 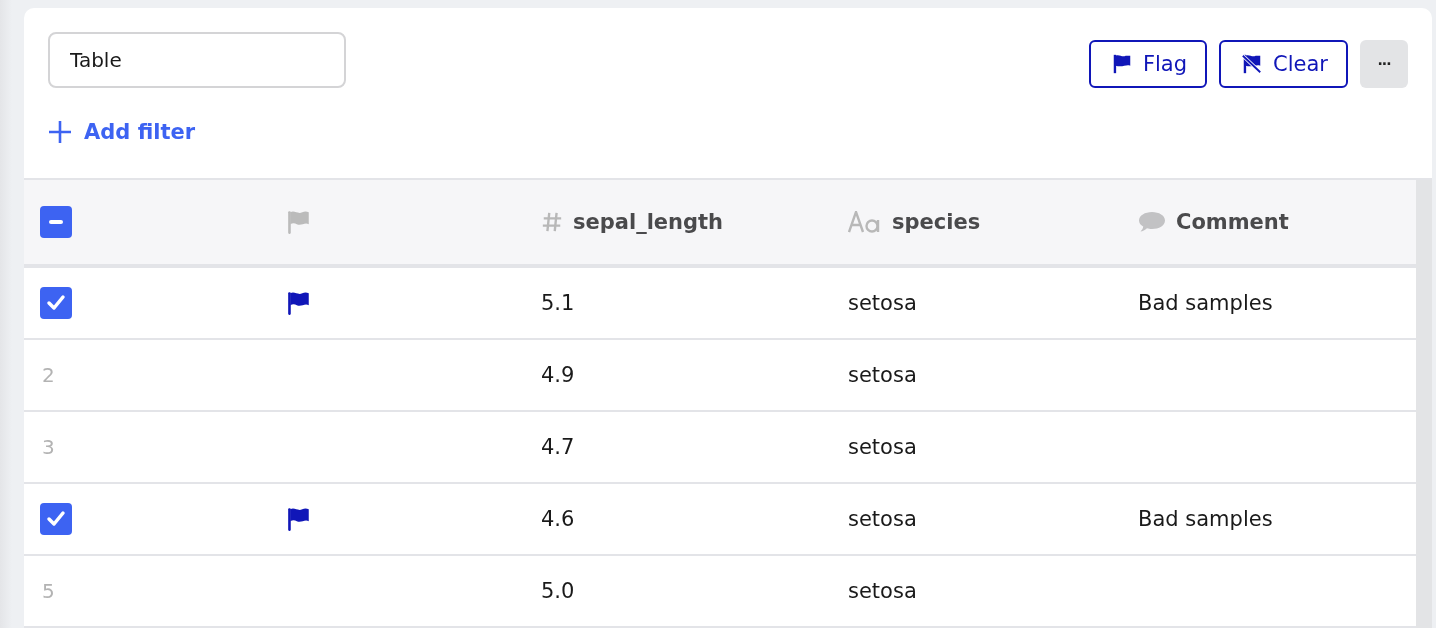 I want to click on minus-icon, so click(x=56, y=222).